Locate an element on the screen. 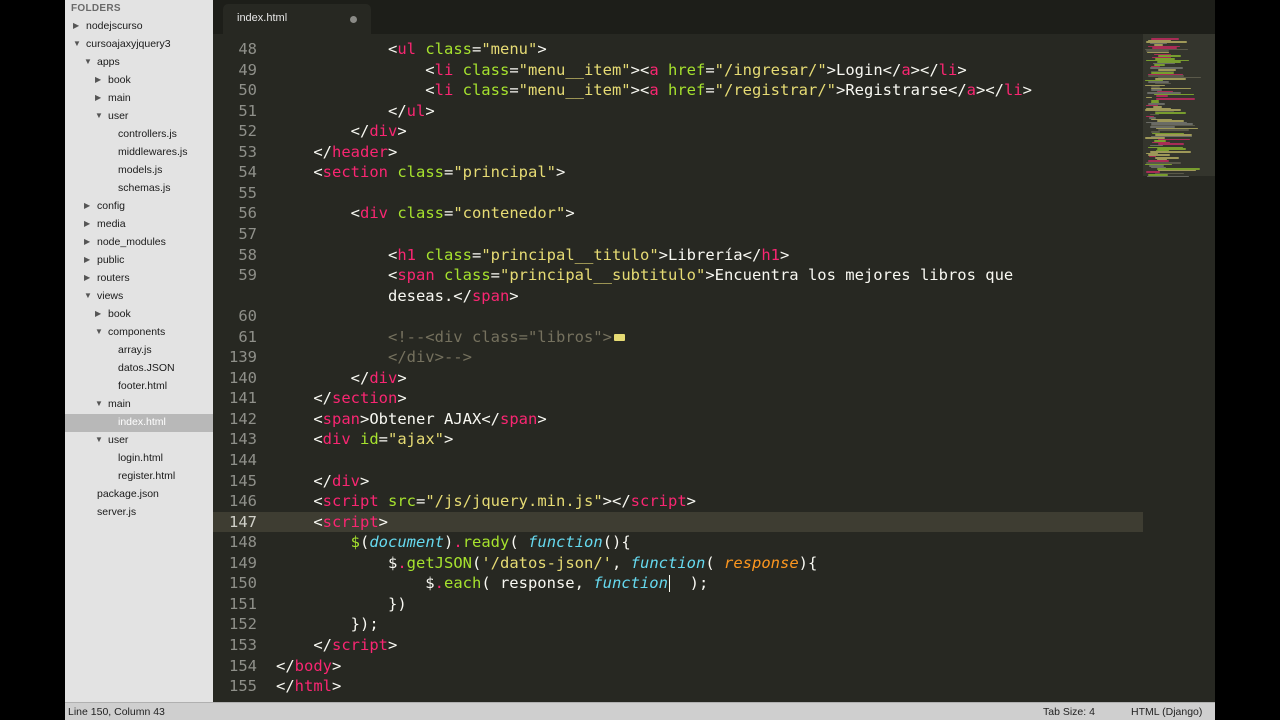 The height and width of the screenshot is (720, 1280). folder-item: ▼ components is located at coordinates (139, 333).